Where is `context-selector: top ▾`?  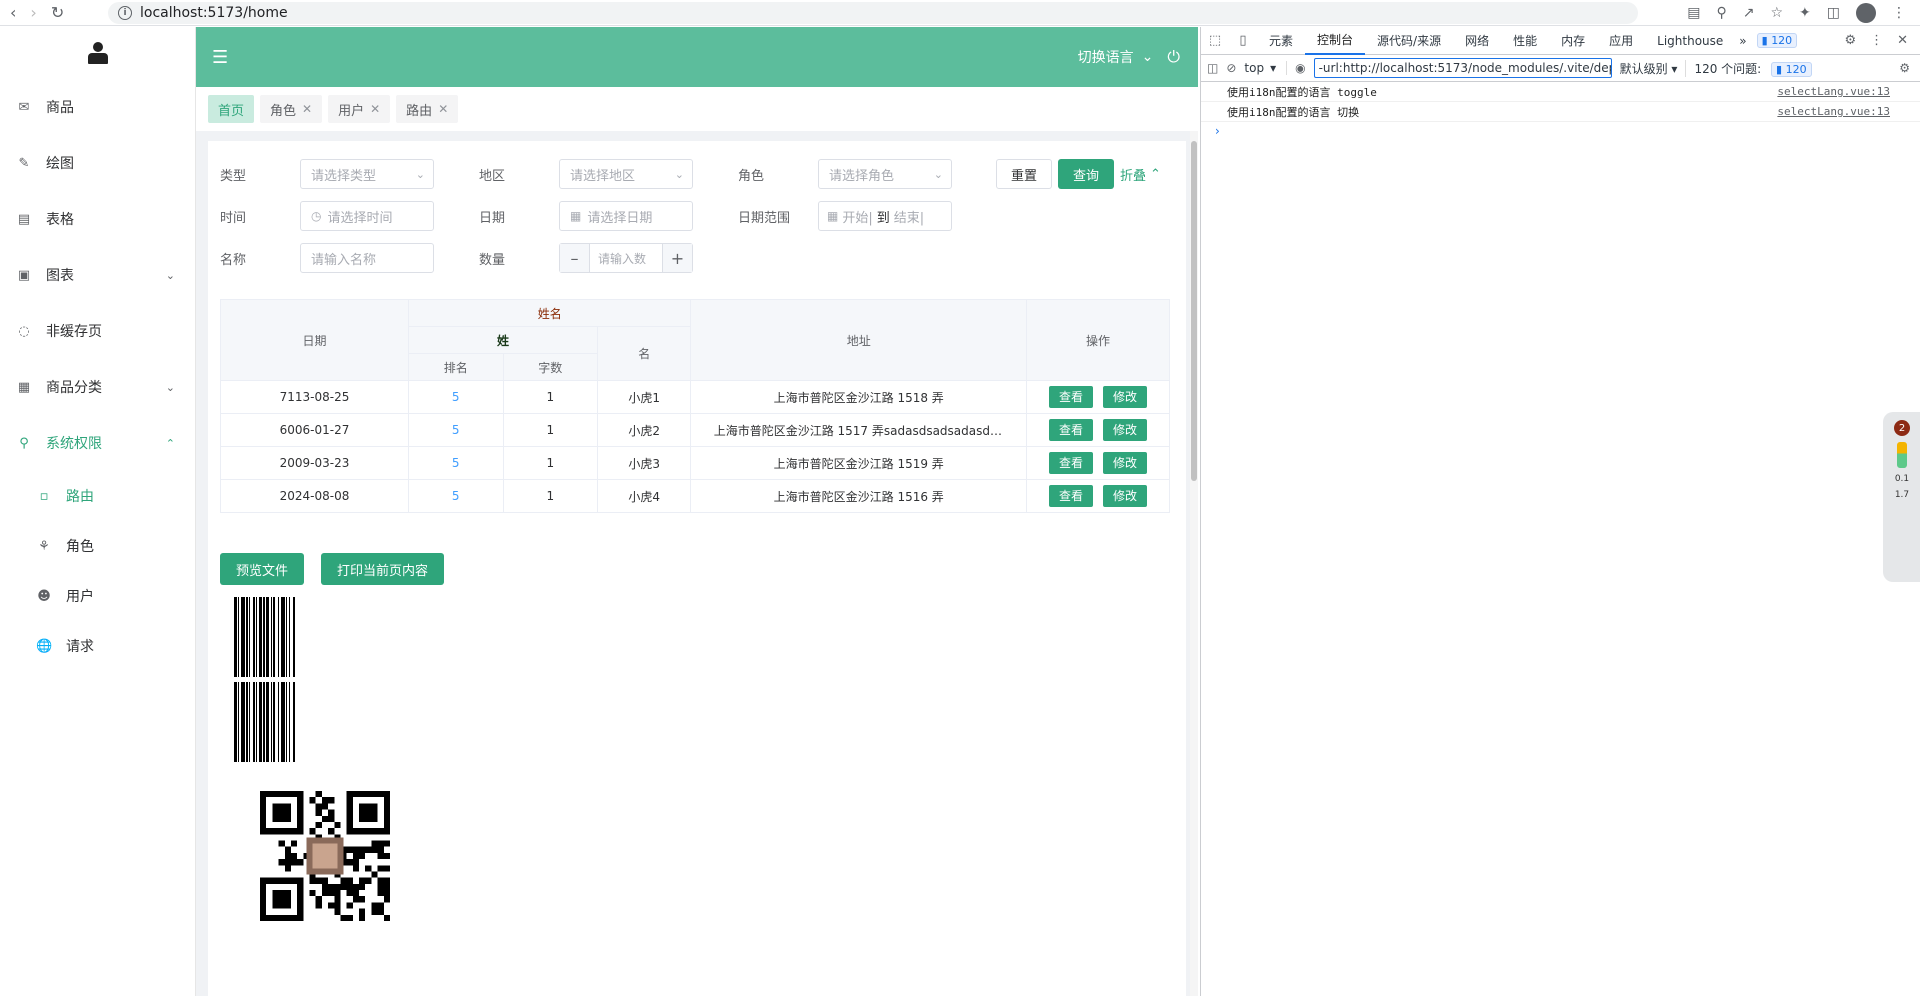 context-selector: top ▾ is located at coordinates (1266, 68).